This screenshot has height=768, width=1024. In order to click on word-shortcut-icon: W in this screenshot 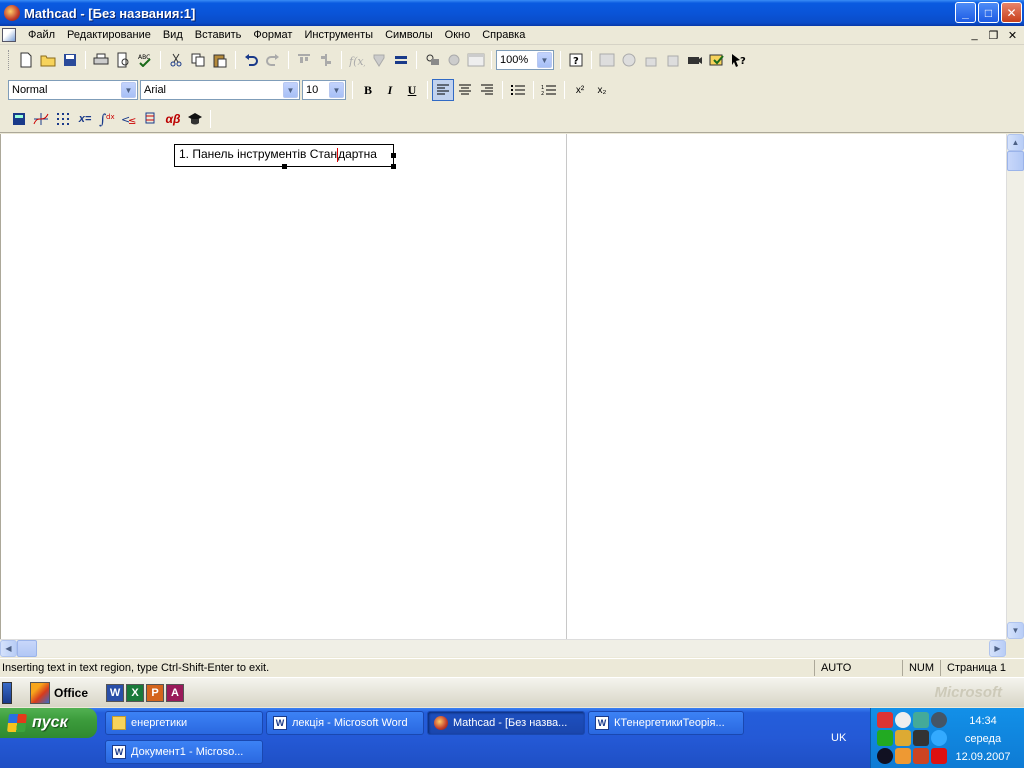, I will do `click(115, 692)`.